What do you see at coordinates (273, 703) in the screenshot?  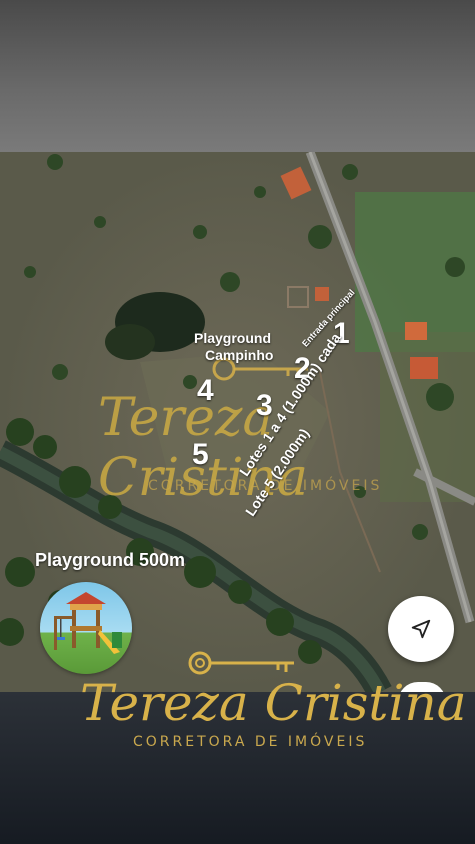 I see `brand-name: Tereza Cristina` at bounding box center [273, 703].